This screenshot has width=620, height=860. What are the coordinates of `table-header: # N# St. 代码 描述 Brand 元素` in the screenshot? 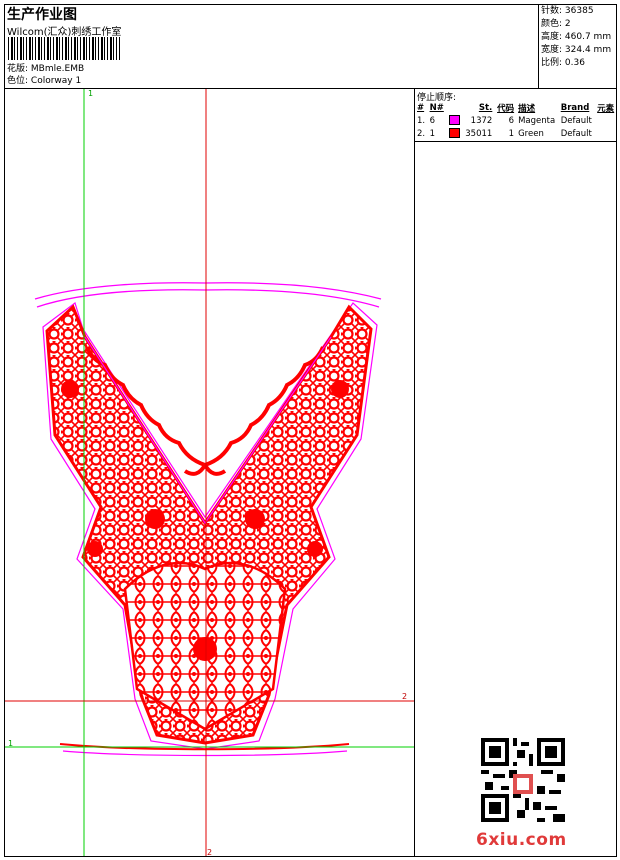 It's located at (516, 107).